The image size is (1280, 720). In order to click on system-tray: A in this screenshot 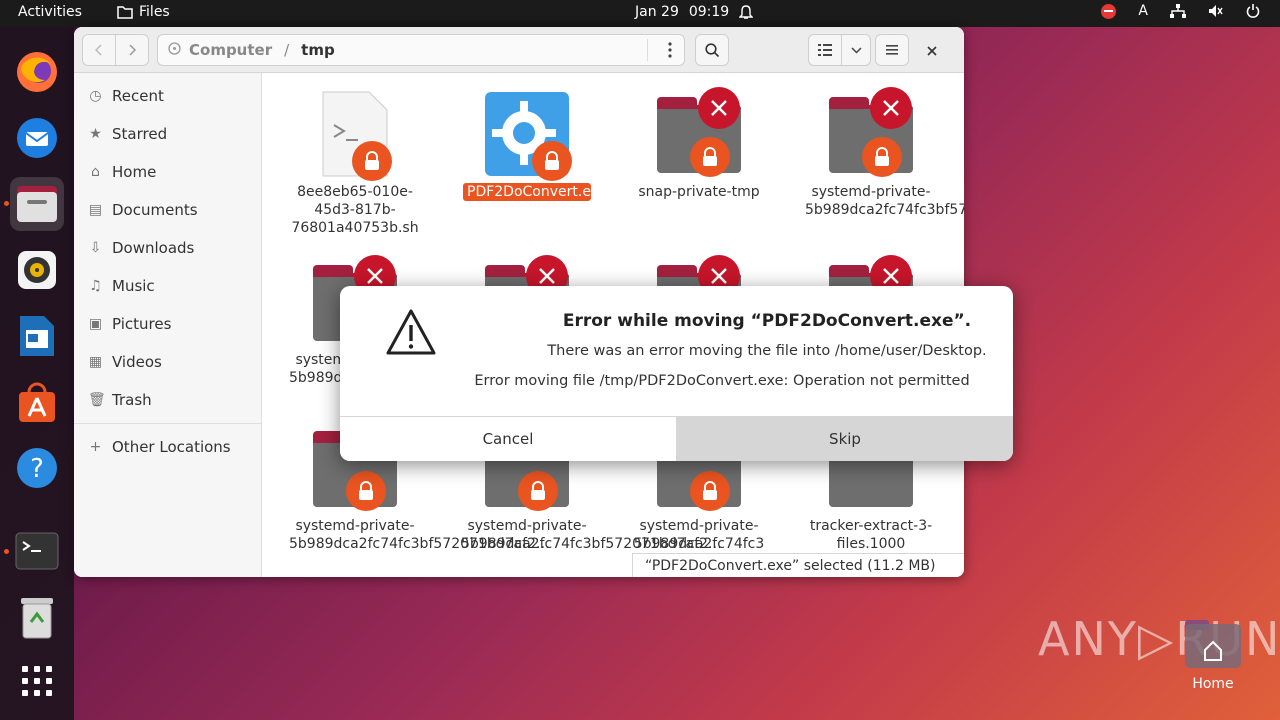, I will do `click(1180, 11)`.